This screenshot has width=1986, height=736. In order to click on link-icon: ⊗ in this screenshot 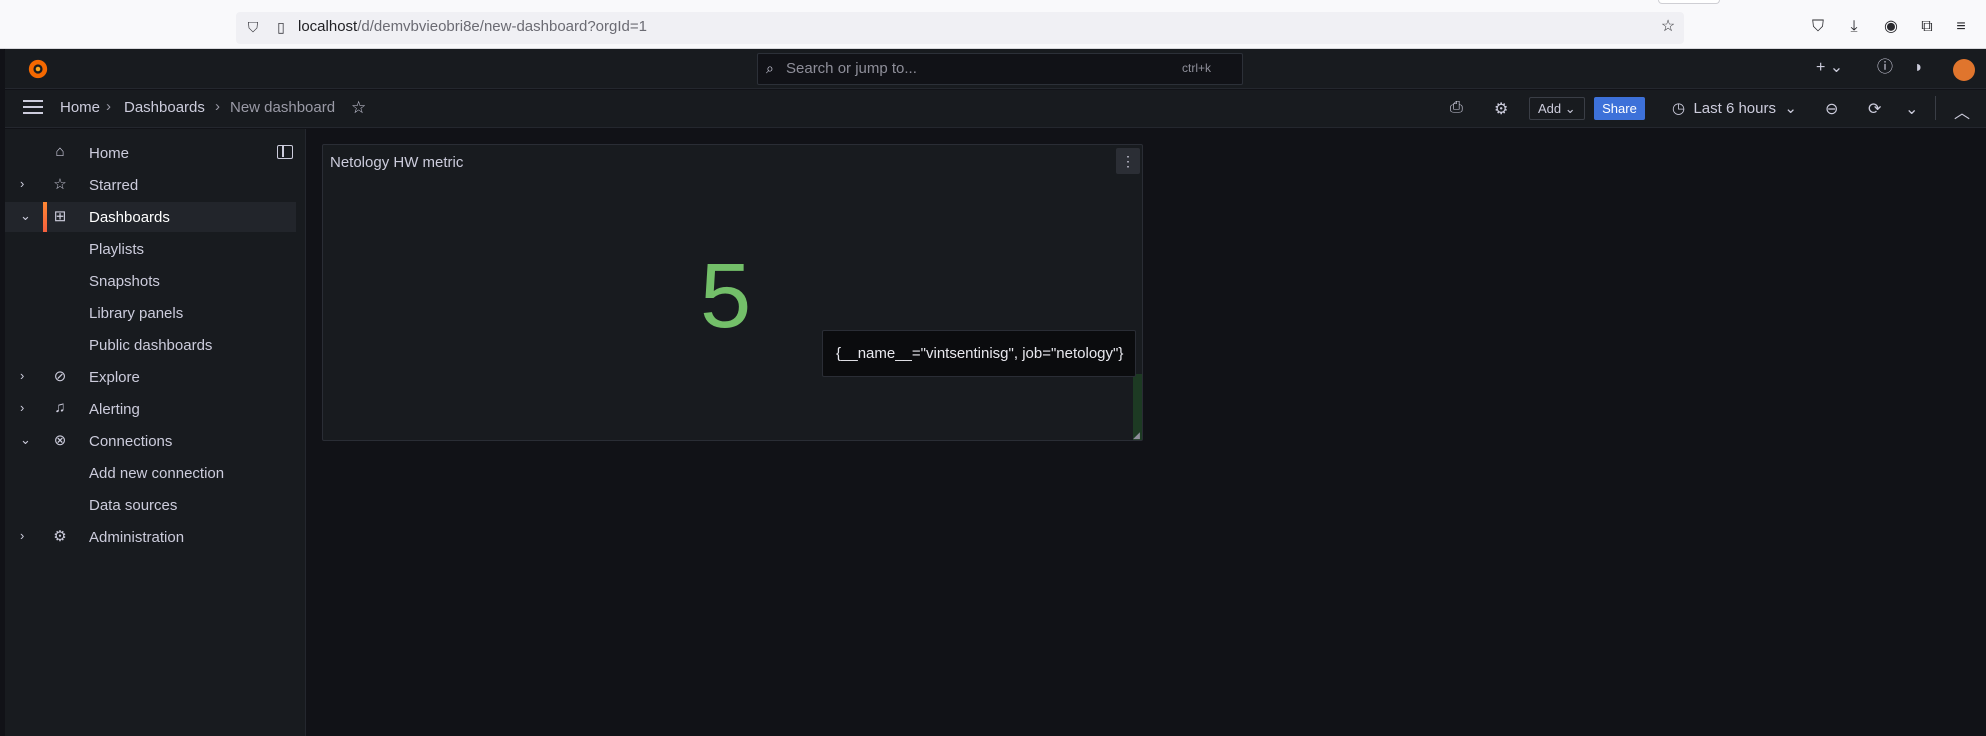, I will do `click(60, 440)`.